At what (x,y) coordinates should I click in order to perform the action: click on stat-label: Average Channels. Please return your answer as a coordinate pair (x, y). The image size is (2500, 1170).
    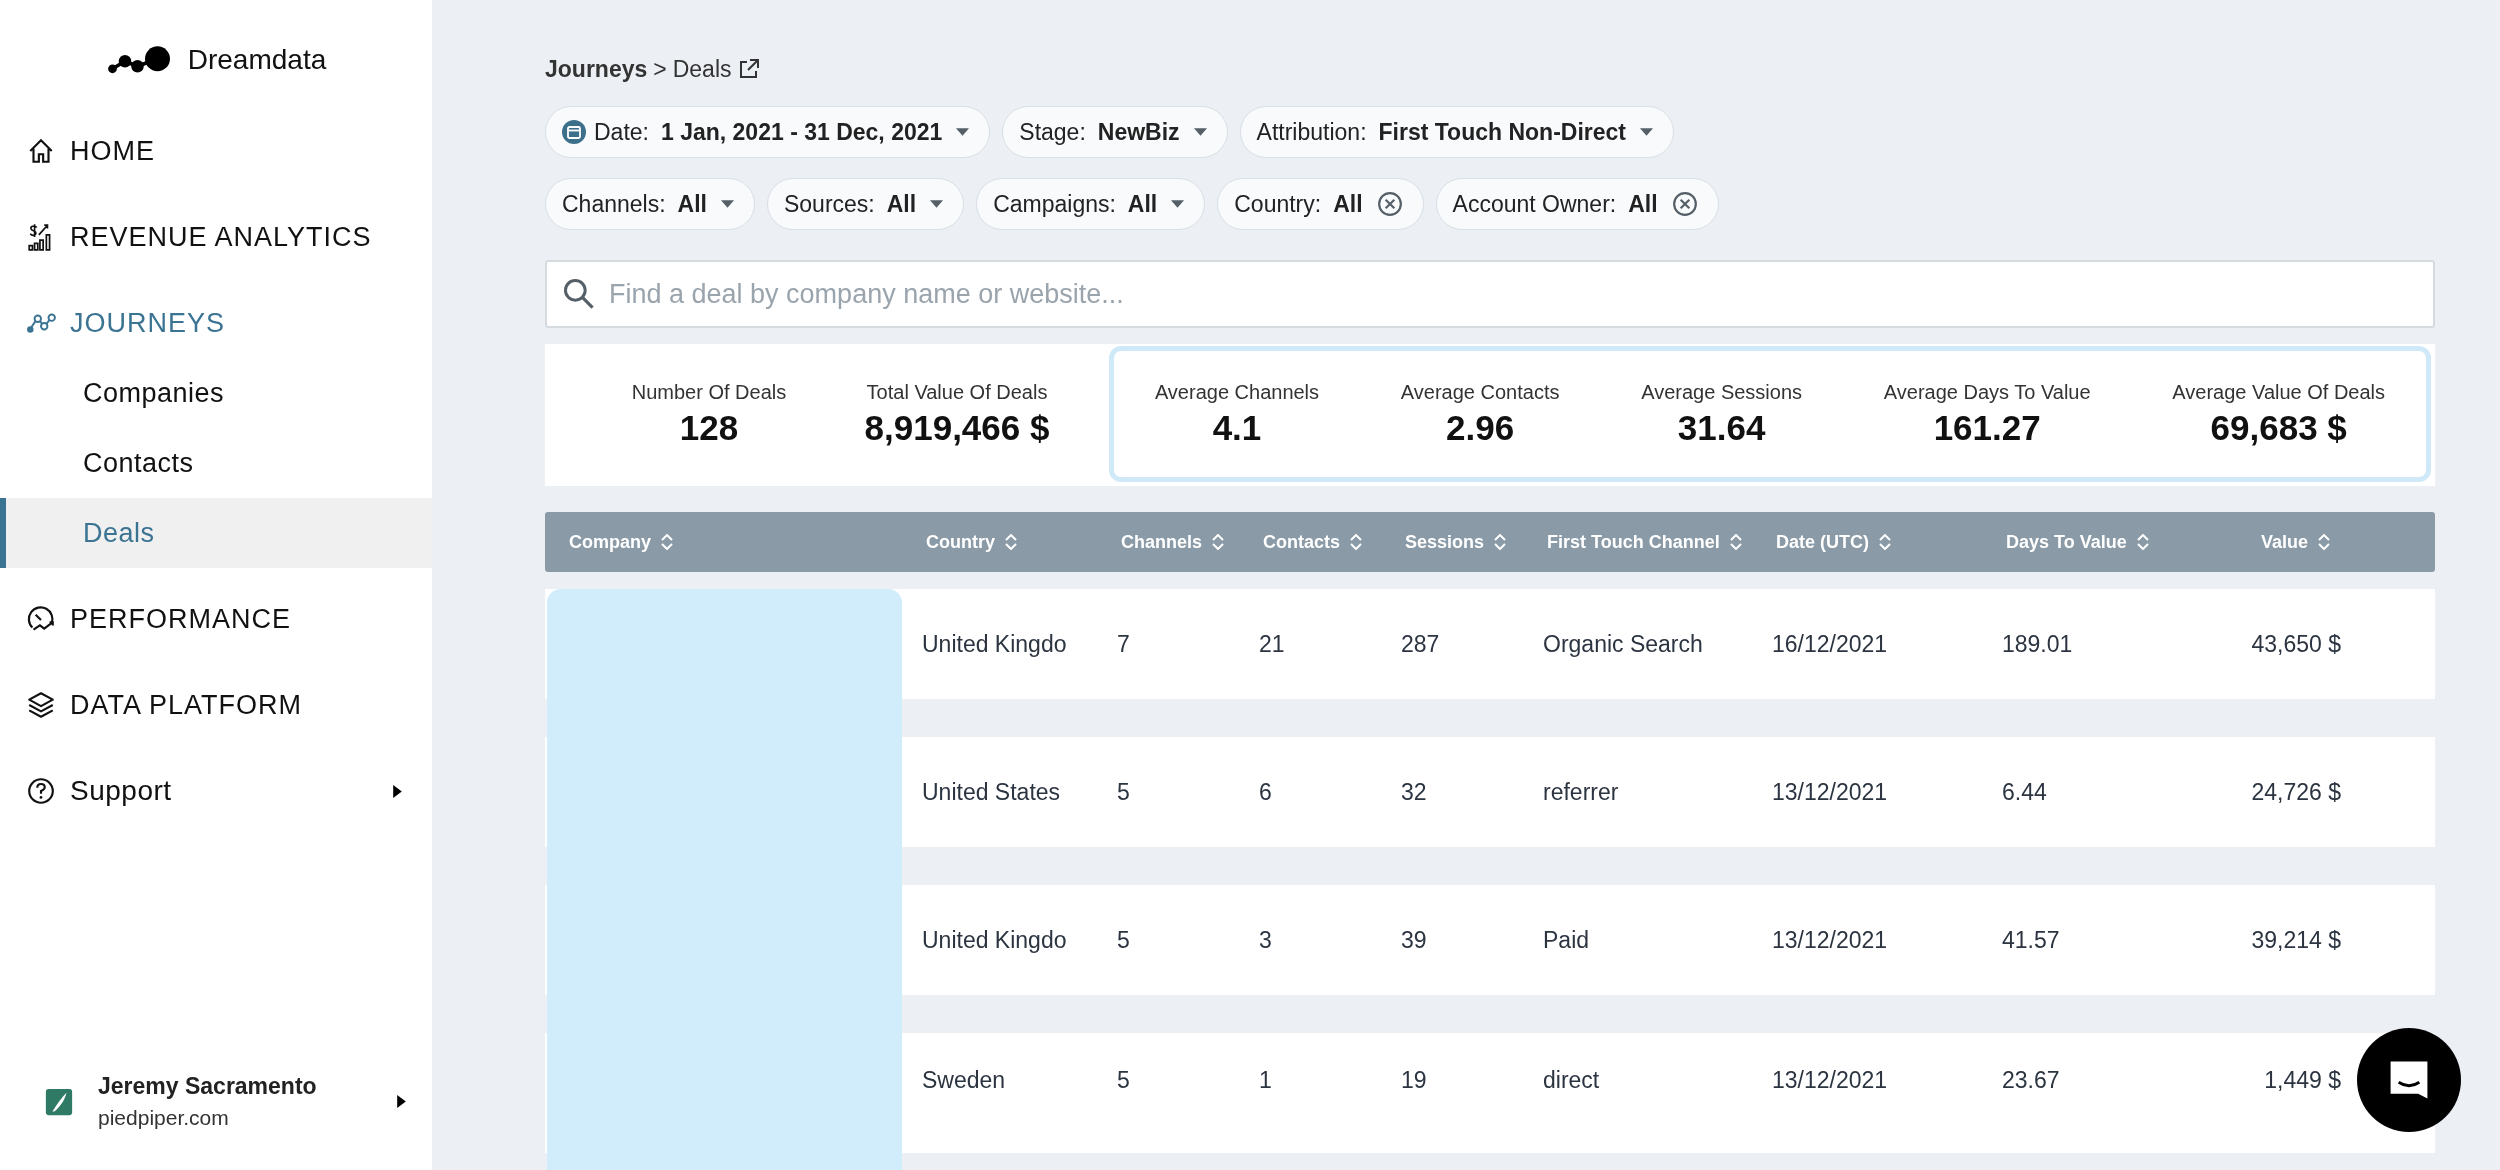
    Looking at the image, I should click on (1237, 392).